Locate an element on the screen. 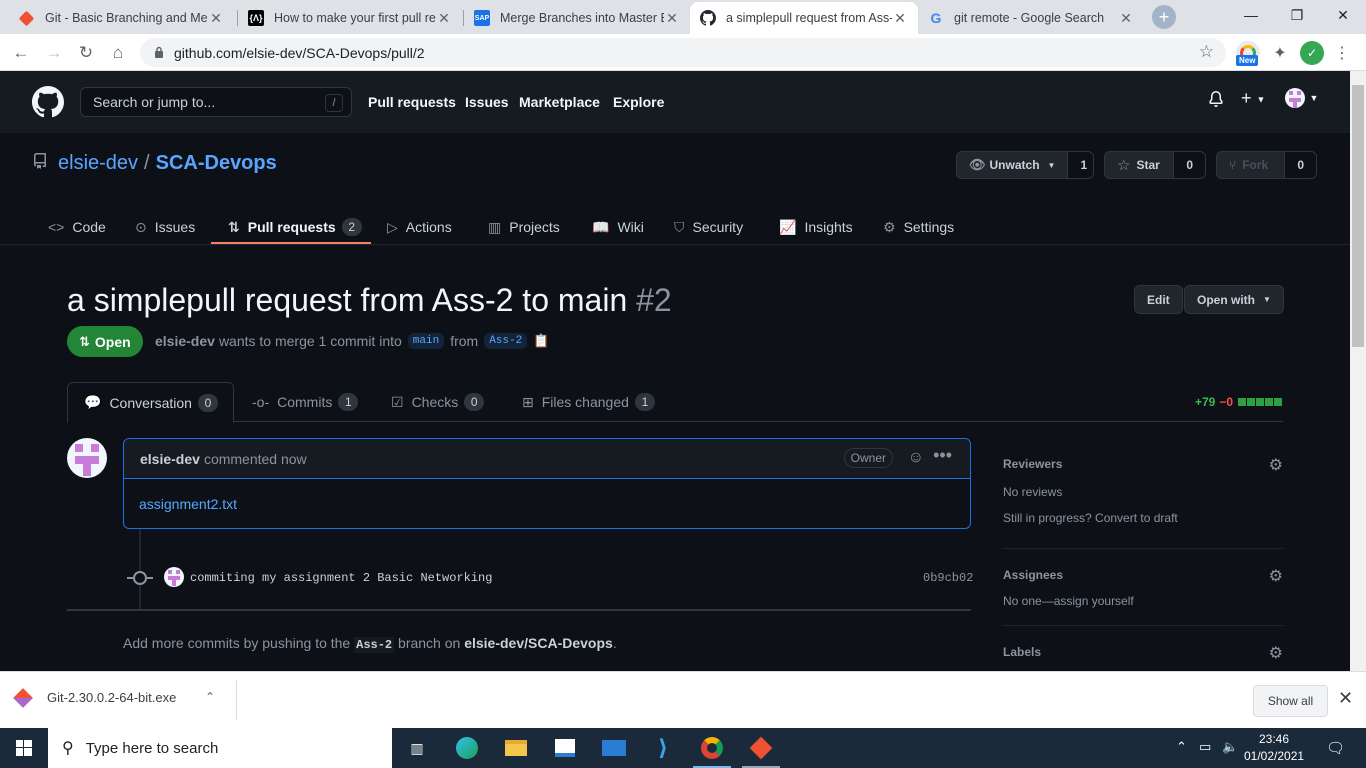  browser-tab-active: a simplepull request from Ass- ✕ is located at coordinates (804, 18).